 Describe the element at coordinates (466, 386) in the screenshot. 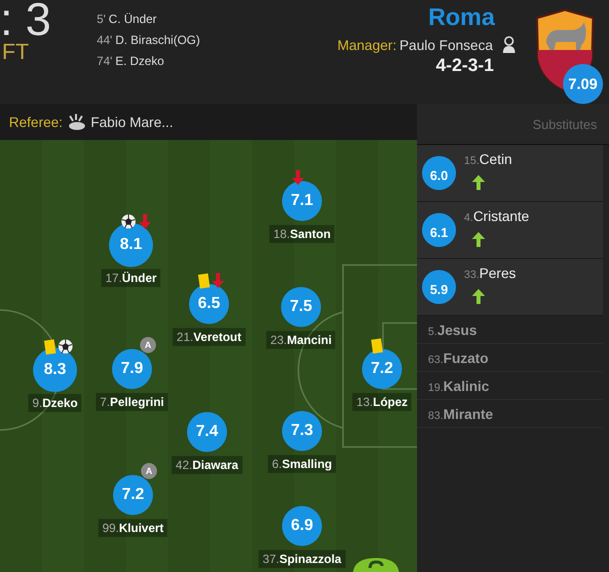

I see `player-name: Kalinic` at that location.